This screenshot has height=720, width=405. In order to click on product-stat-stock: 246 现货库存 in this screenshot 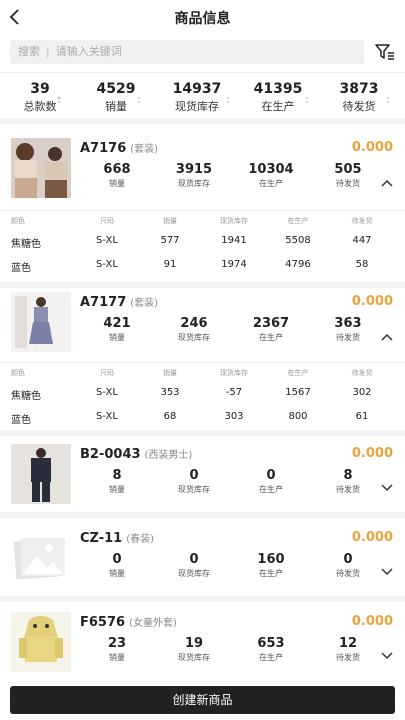, I will do `click(194, 329)`.